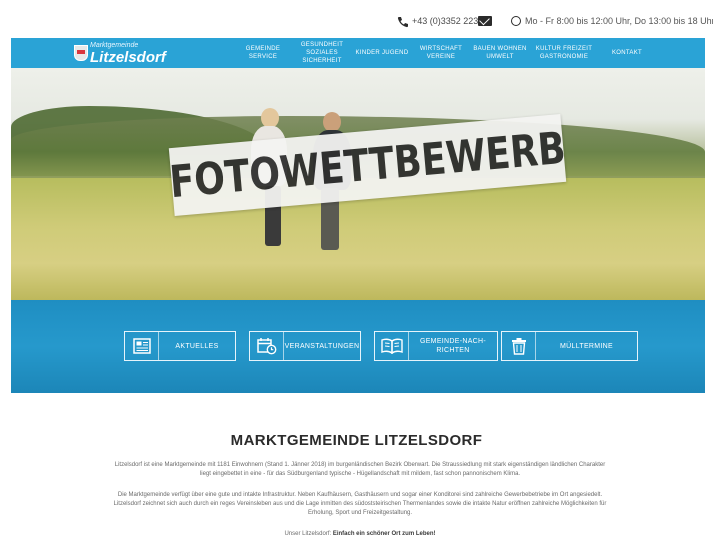 Image resolution: width=713 pixels, height=547 pixels. I want to click on phone-icon, so click(402, 22).